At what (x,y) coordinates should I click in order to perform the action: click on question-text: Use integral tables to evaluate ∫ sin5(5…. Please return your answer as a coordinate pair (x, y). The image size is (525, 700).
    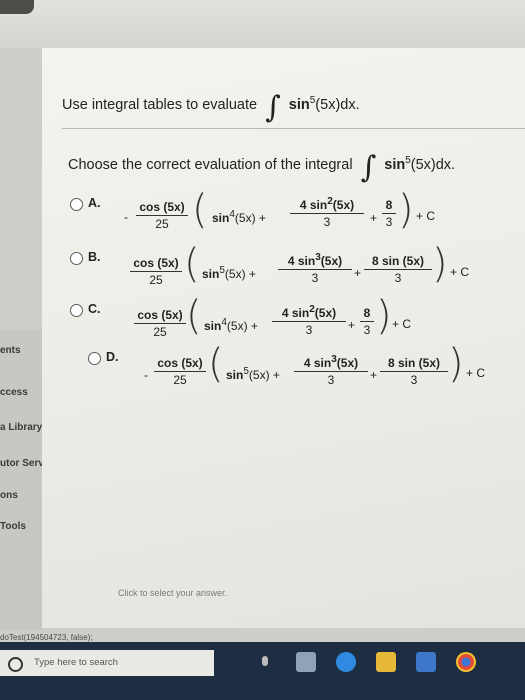
    Looking at the image, I should click on (211, 107).